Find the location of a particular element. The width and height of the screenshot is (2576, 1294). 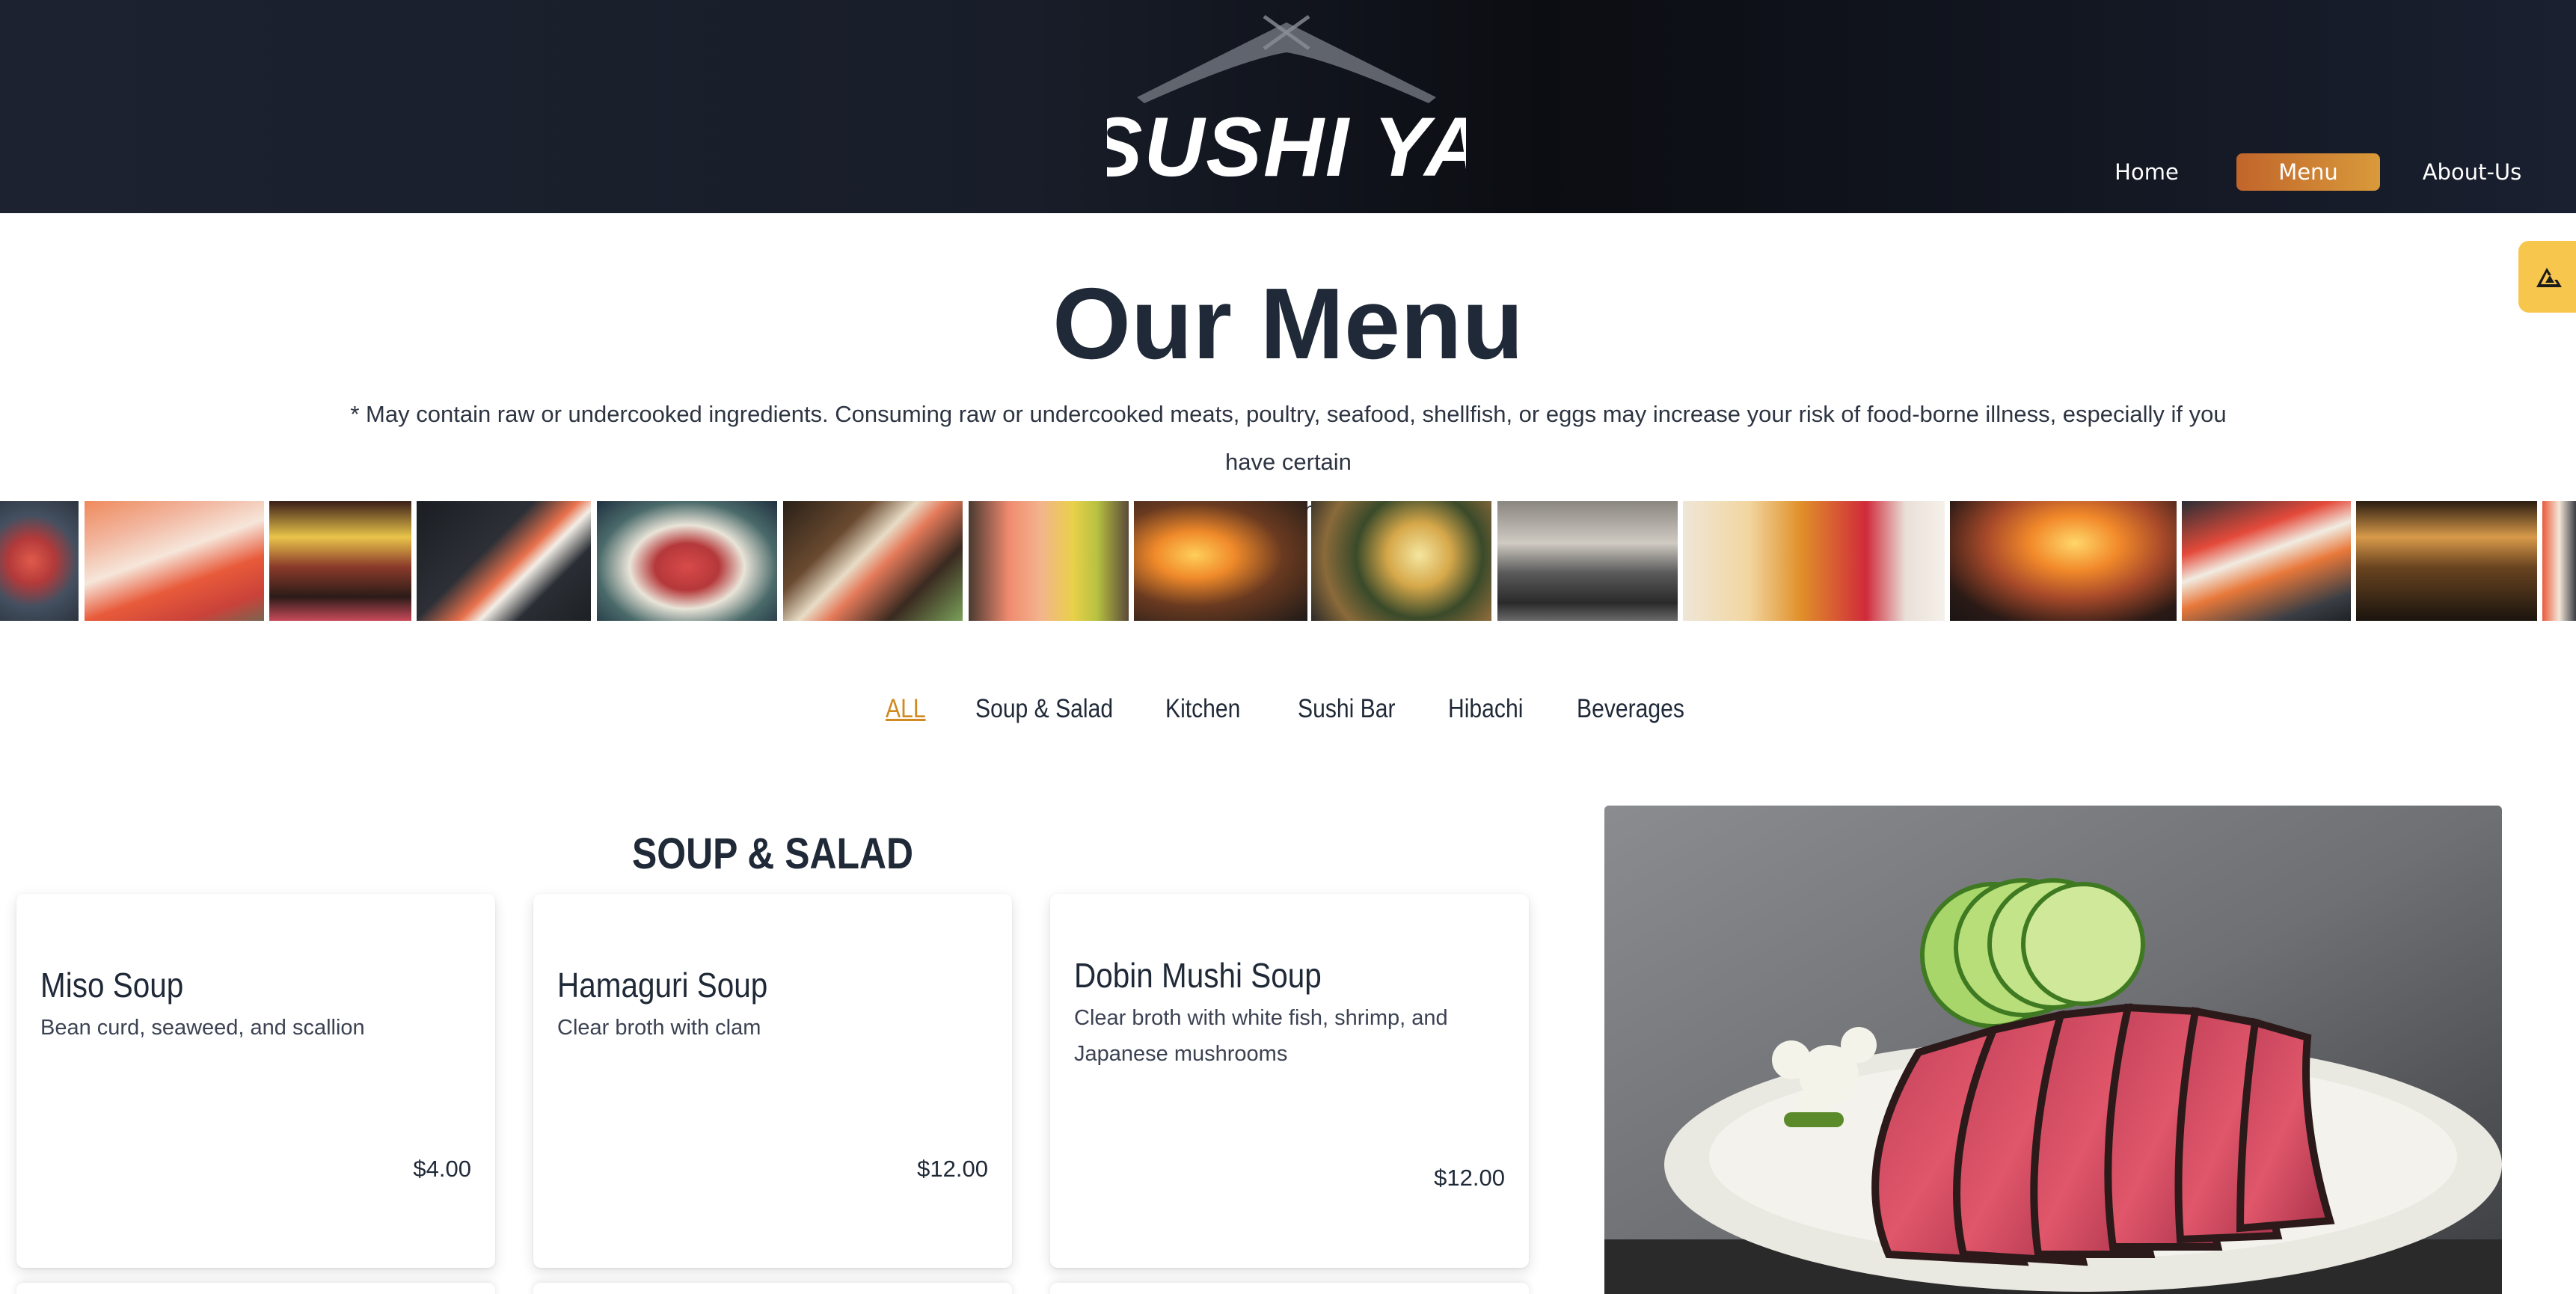

sushi-board-photo is located at coordinates (873, 561).